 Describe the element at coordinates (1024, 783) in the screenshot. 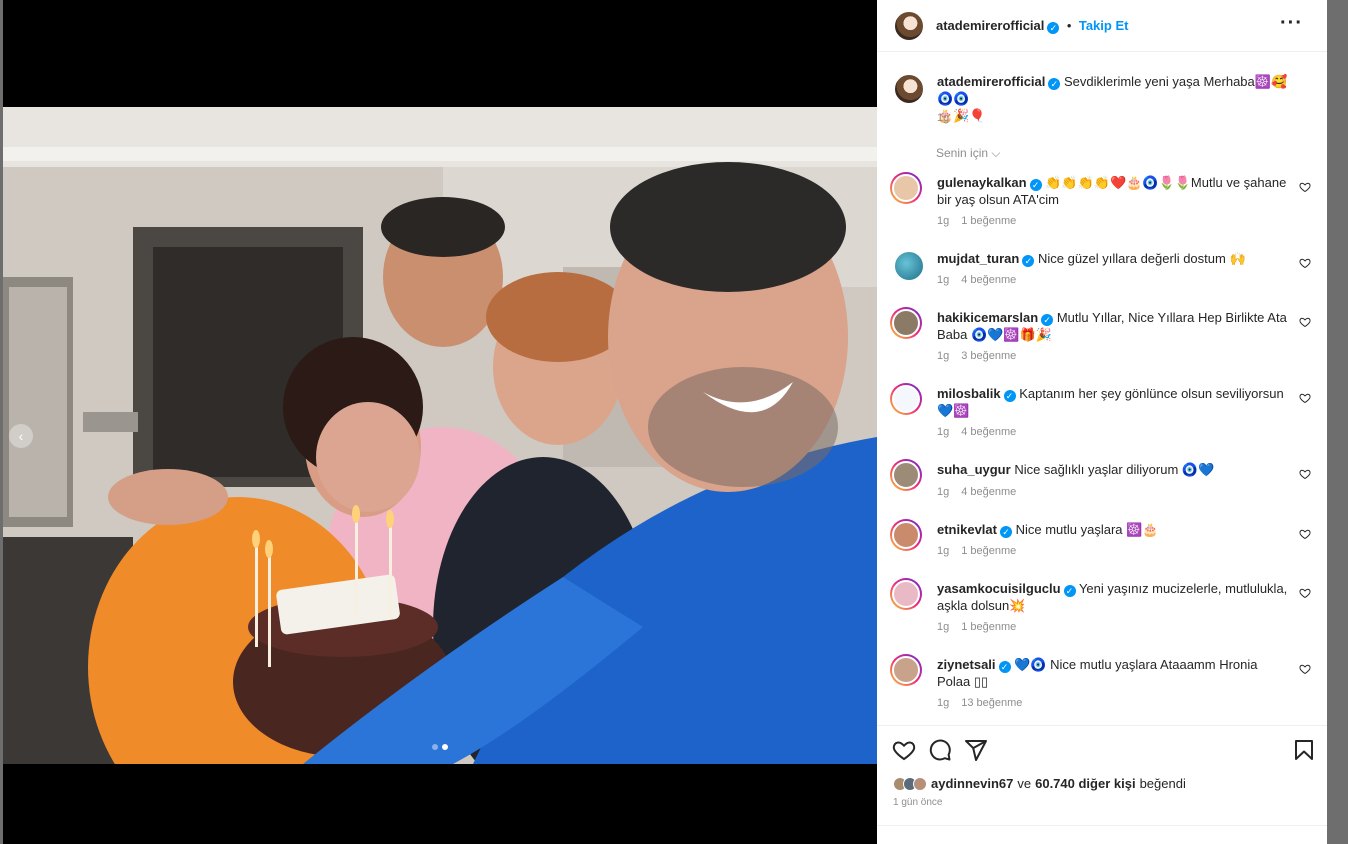

I see `likes-connector: ve` at that location.